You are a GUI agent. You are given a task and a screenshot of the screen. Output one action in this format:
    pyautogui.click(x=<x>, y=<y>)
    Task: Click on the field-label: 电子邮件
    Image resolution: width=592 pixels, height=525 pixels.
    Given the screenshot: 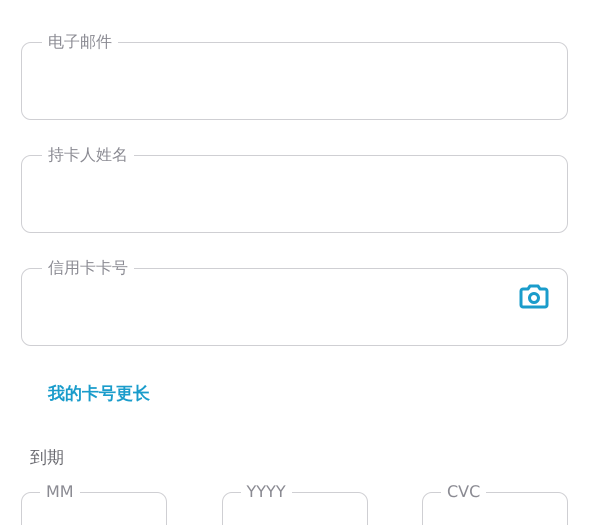 What is the action you would take?
    pyautogui.click(x=80, y=42)
    